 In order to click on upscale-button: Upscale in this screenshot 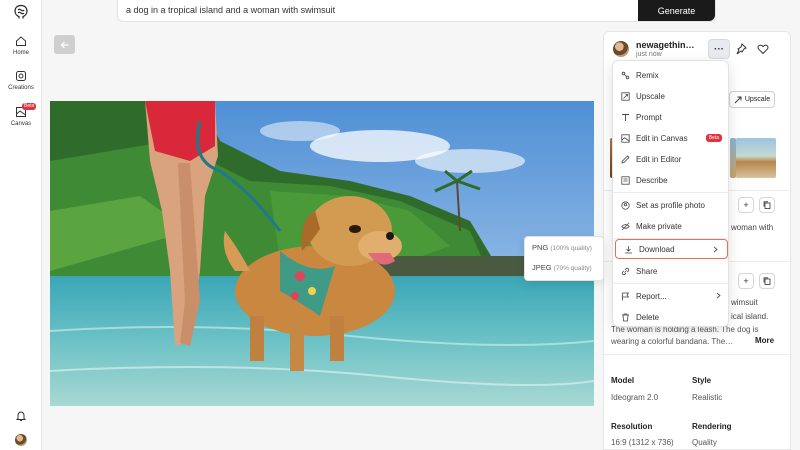, I will do `click(752, 99)`.